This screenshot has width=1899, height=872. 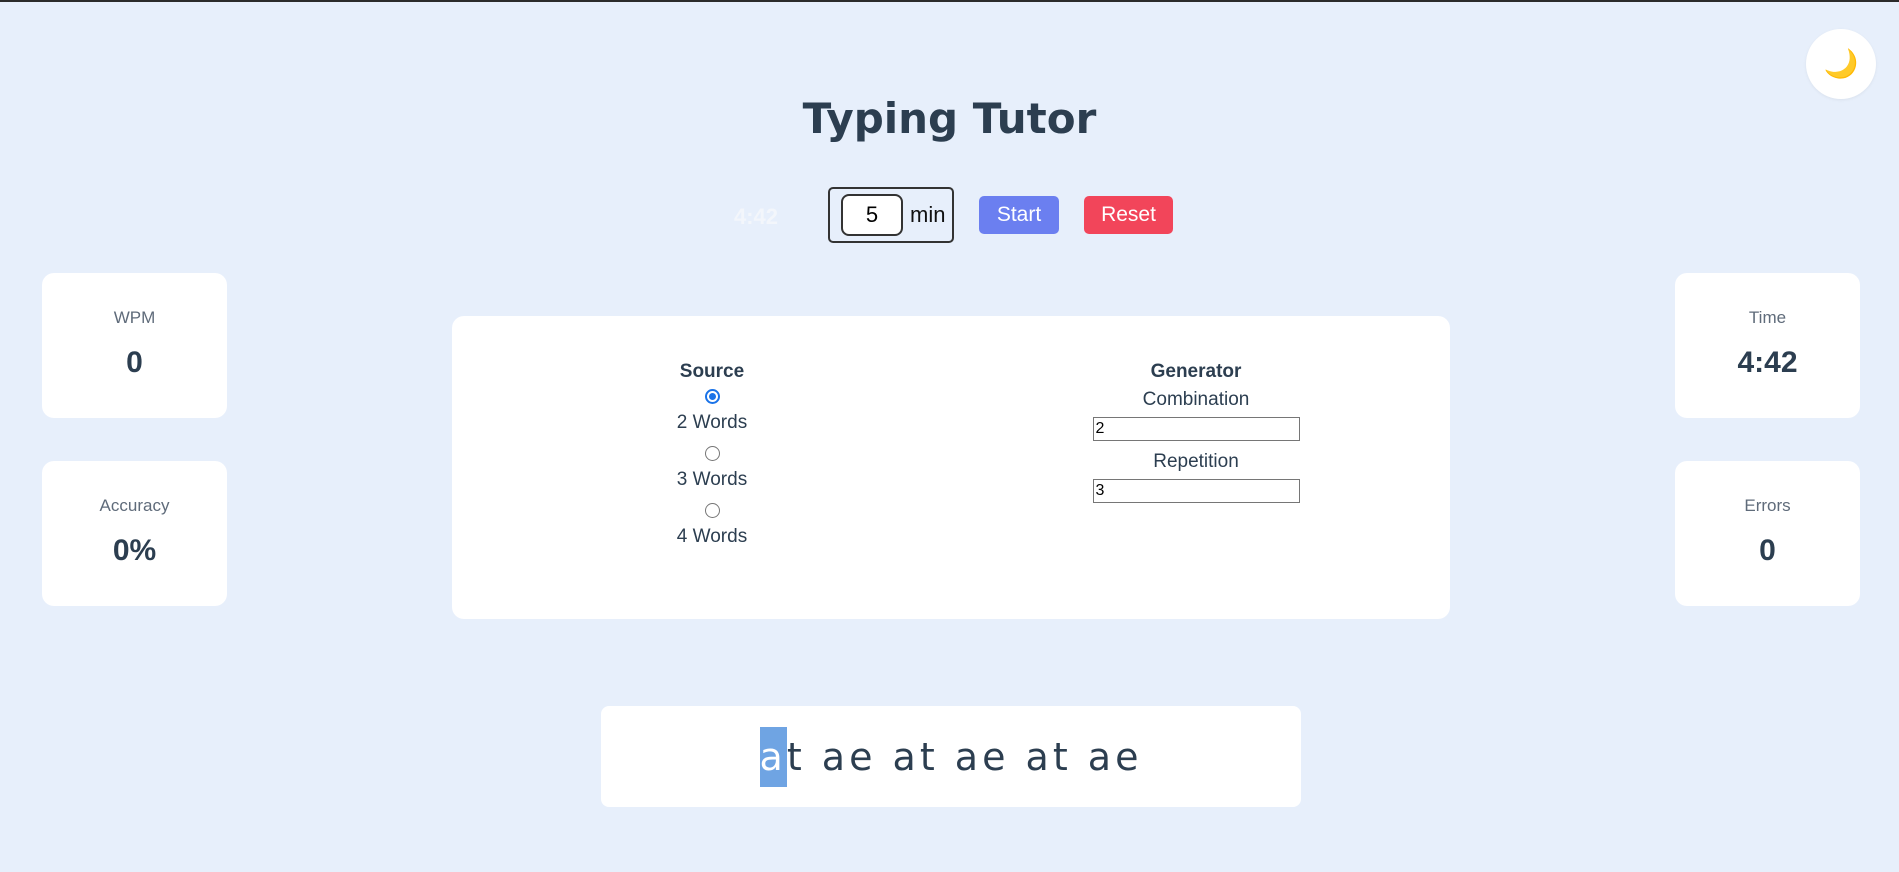 What do you see at coordinates (712, 422) in the screenshot?
I see `source-option-label: 2 Words` at bounding box center [712, 422].